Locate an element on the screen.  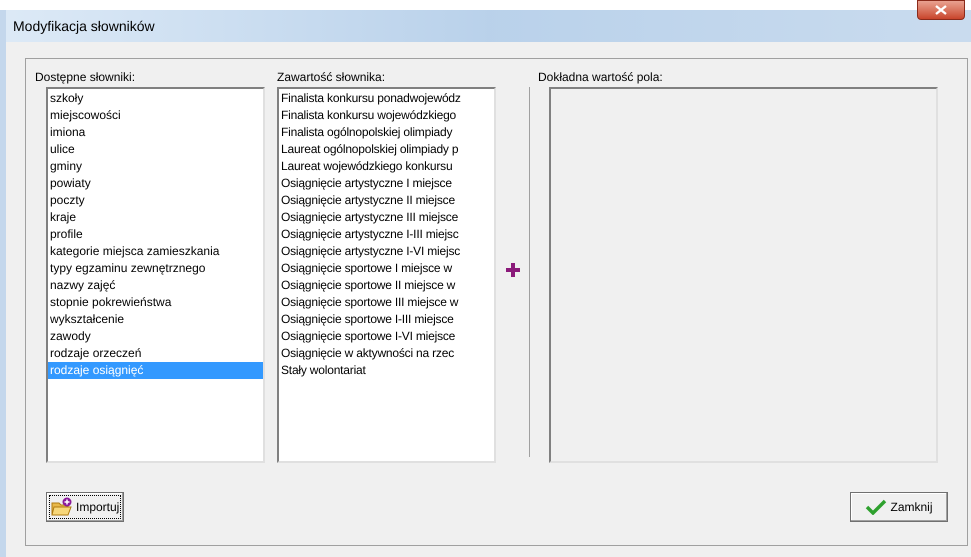
list-item: kategorie miejsca zamieszkania is located at coordinates (155, 251).